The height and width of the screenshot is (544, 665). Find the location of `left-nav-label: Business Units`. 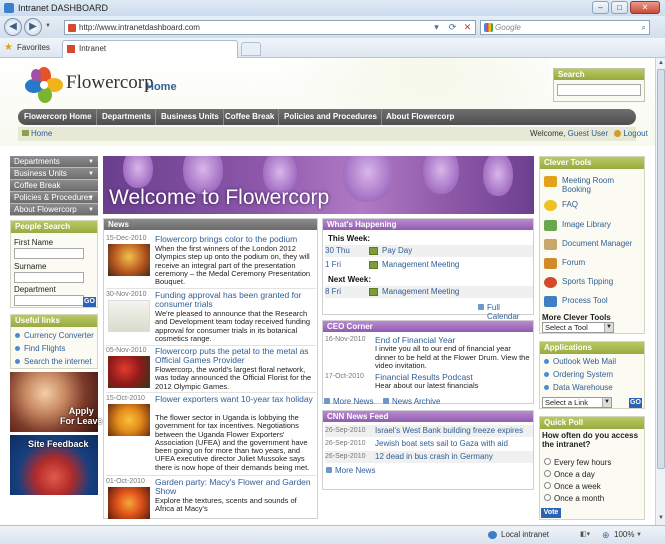

left-nav-label: Business Units is located at coordinates (40, 173).